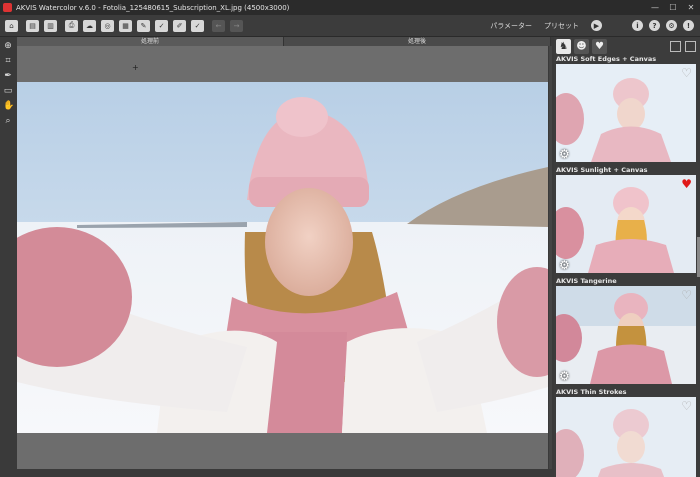 Image resolution: width=700 pixels, height=477 pixels. What do you see at coordinates (675, 46) in the screenshot?
I see `list-view-icon` at bounding box center [675, 46].